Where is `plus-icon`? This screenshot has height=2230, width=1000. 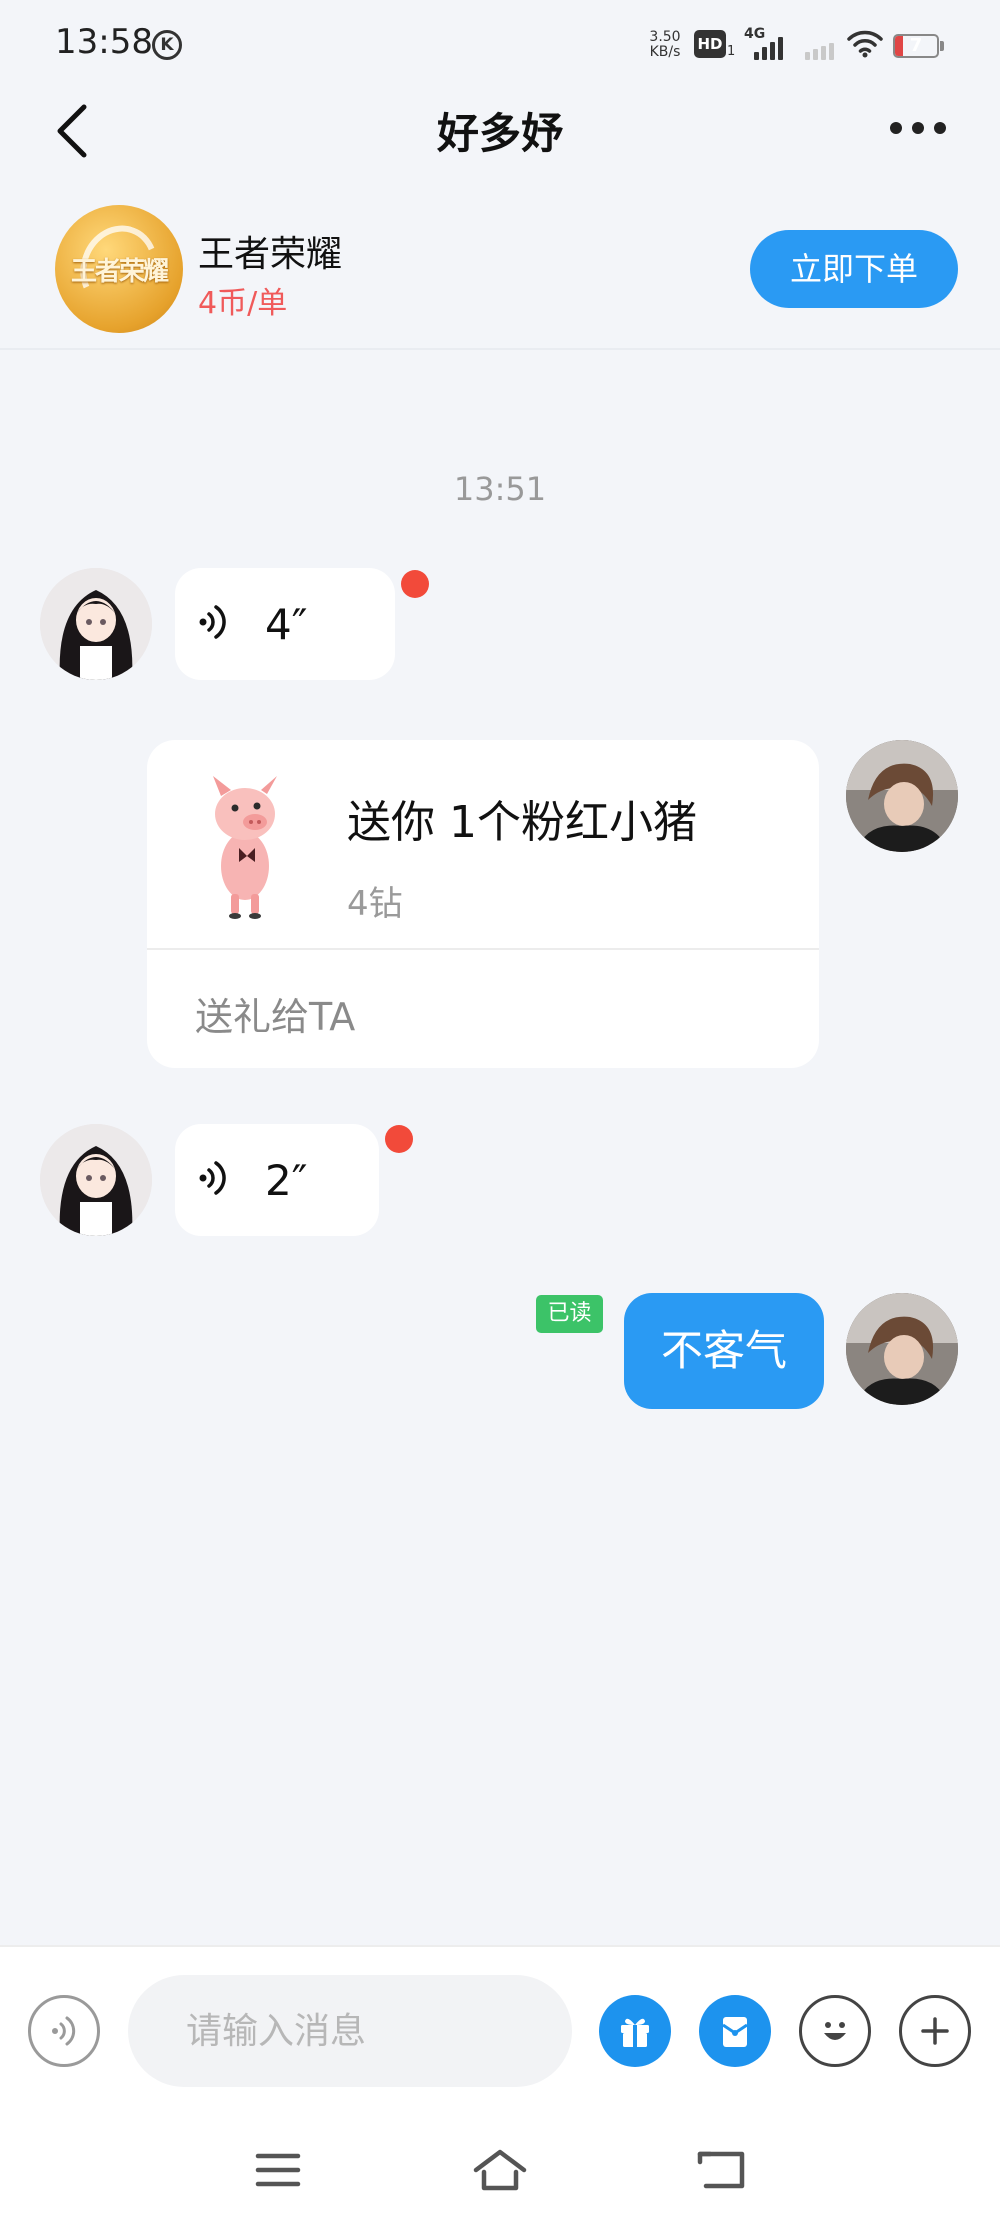 plus-icon is located at coordinates (935, 2031).